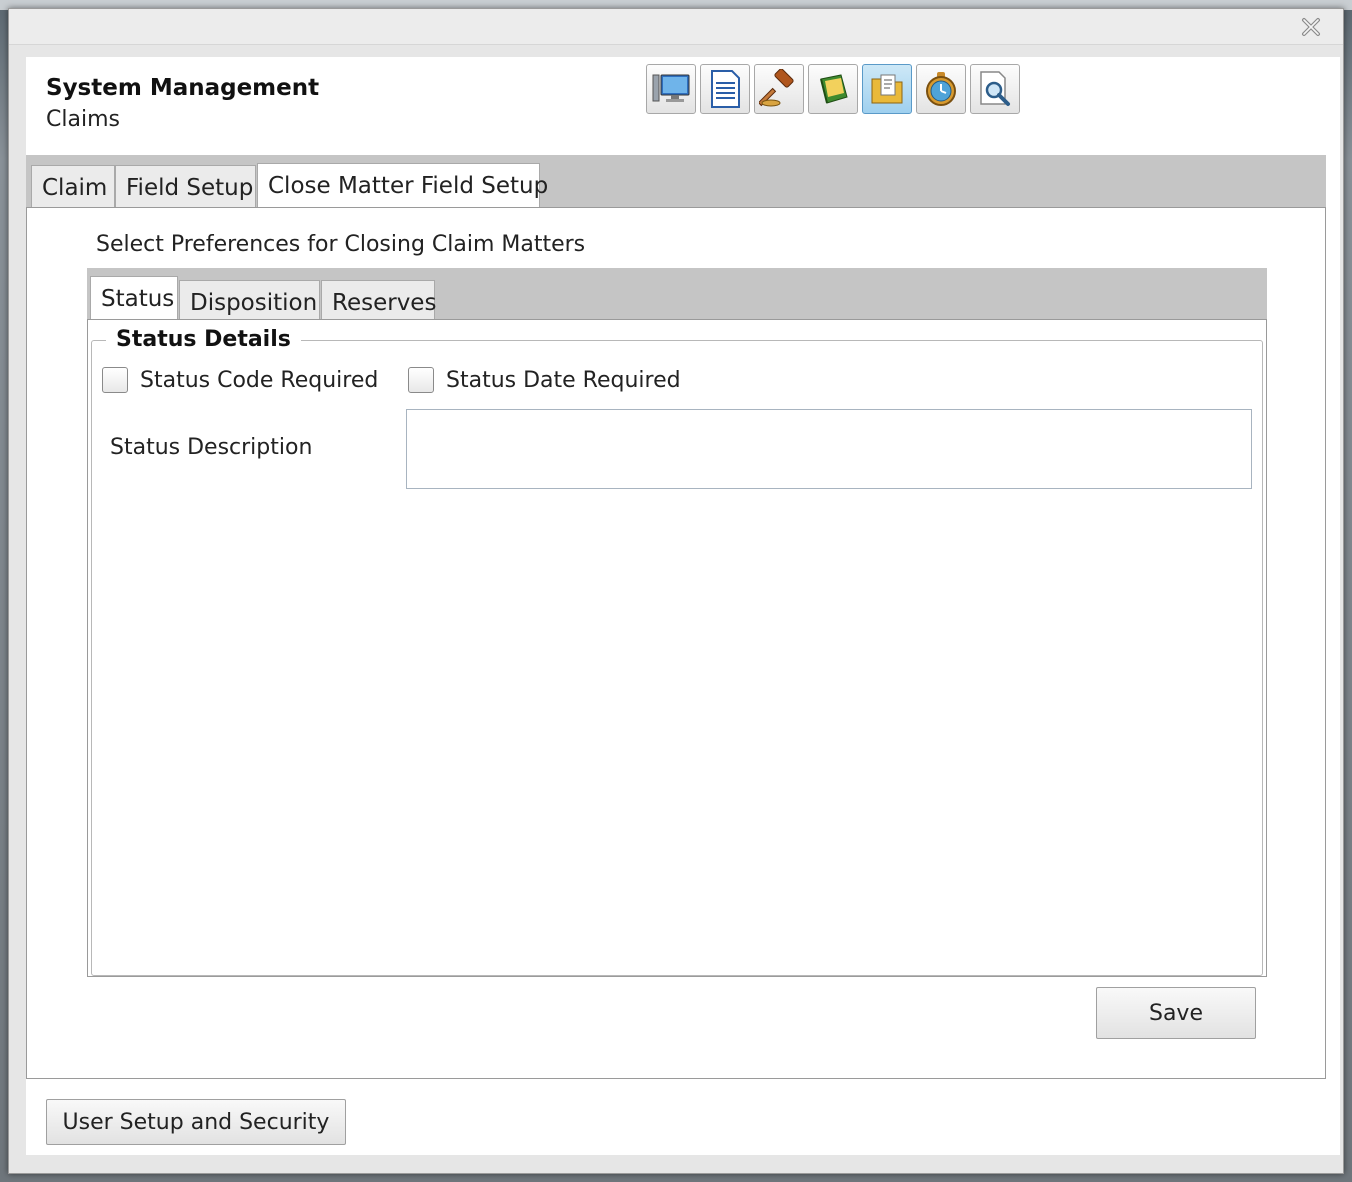 The height and width of the screenshot is (1182, 1352). I want to click on folder-notes-button, so click(887, 89).